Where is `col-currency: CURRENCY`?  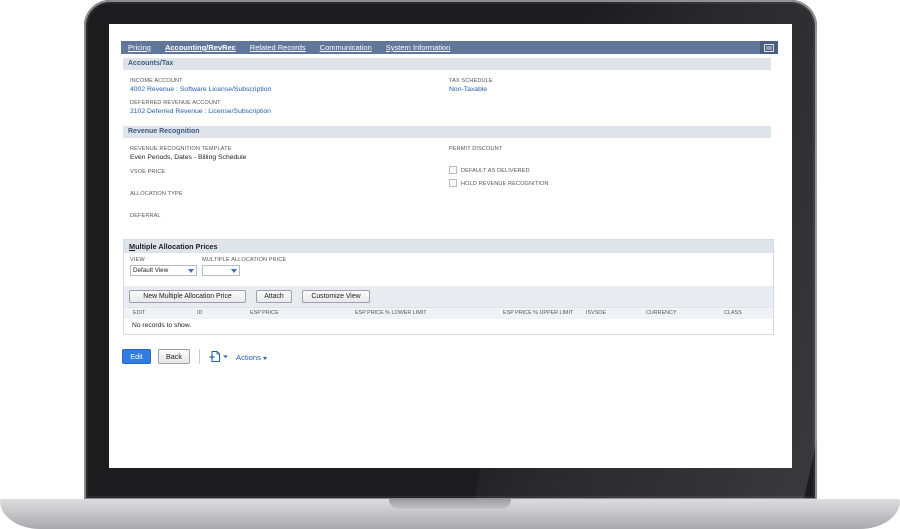 col-currency: CURRENCY is located at coordinates (661, 313).